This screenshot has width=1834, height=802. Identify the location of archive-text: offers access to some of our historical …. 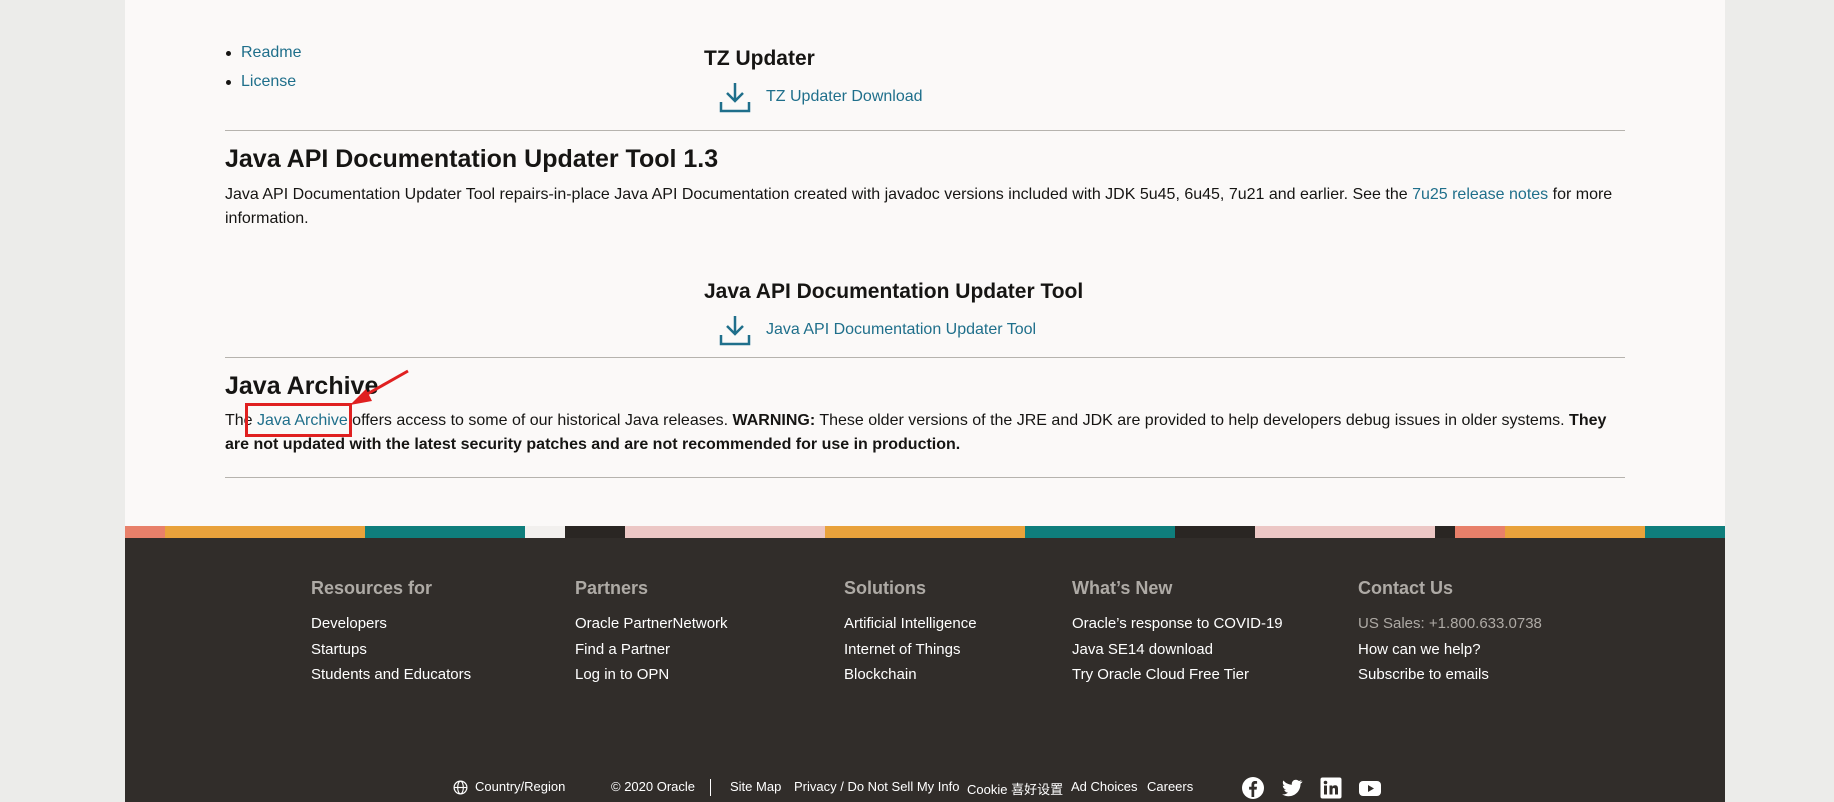
(540, 420).